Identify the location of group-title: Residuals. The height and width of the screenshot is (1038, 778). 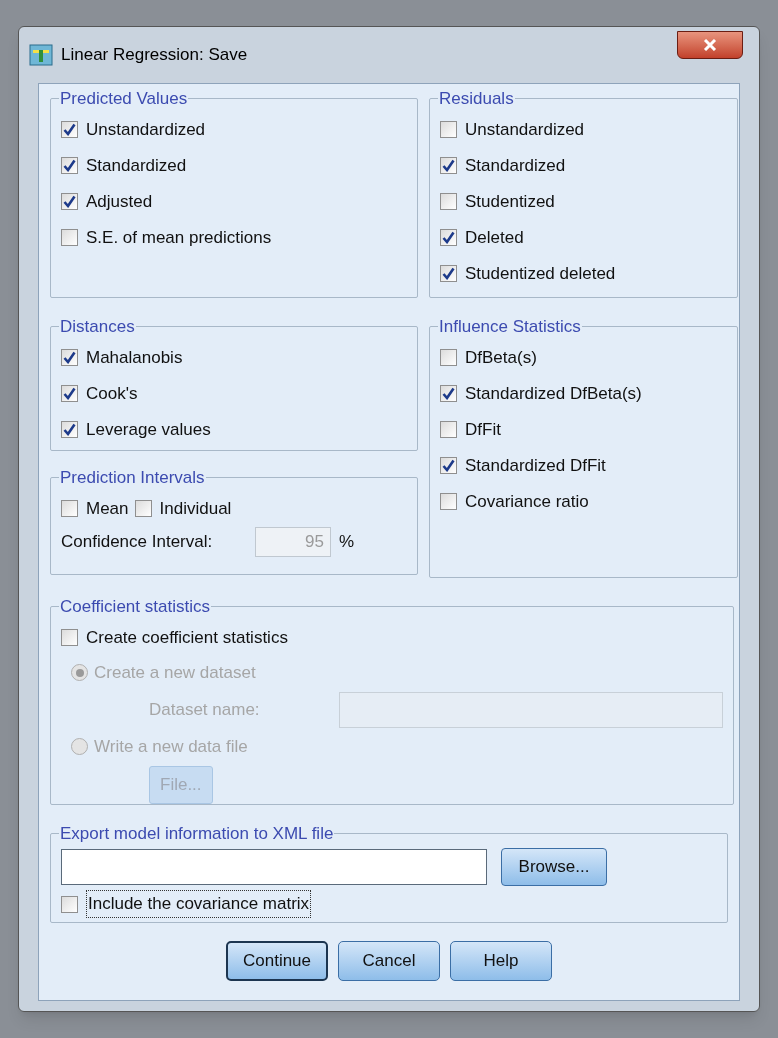
(476, 99).